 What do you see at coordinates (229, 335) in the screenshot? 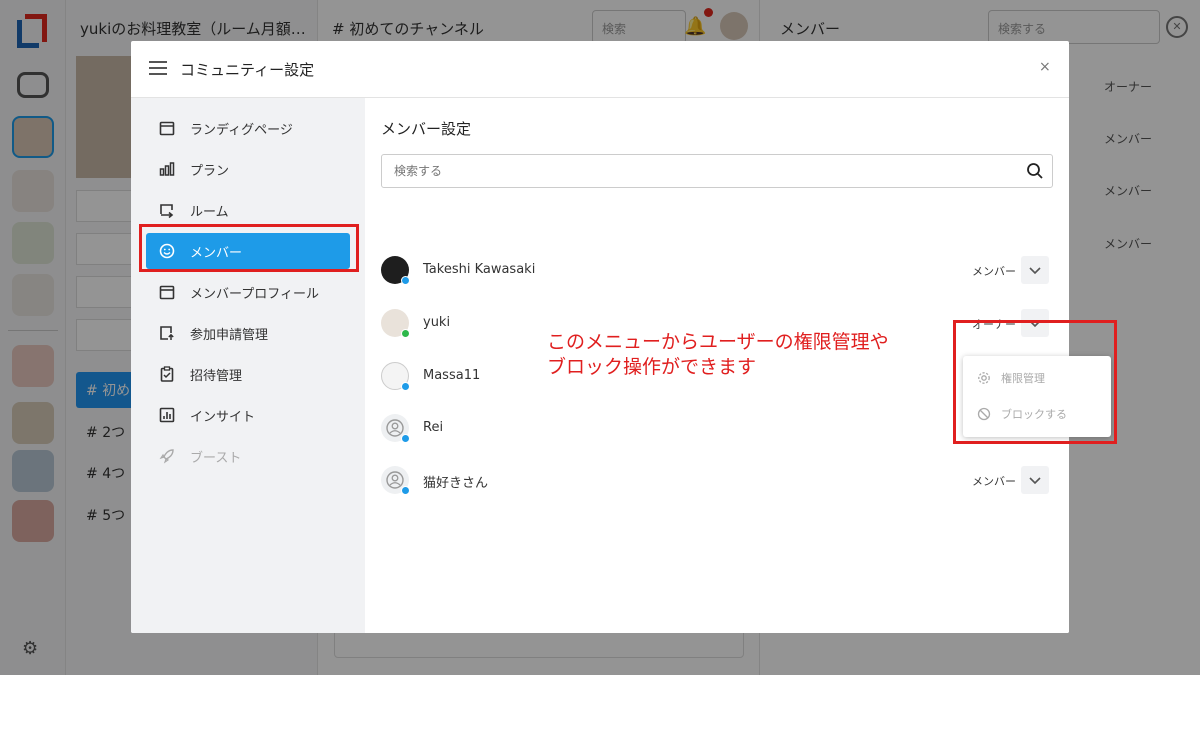
I see `sidebar-item-label: 参加申請管理` at bounding box center [229, 335].